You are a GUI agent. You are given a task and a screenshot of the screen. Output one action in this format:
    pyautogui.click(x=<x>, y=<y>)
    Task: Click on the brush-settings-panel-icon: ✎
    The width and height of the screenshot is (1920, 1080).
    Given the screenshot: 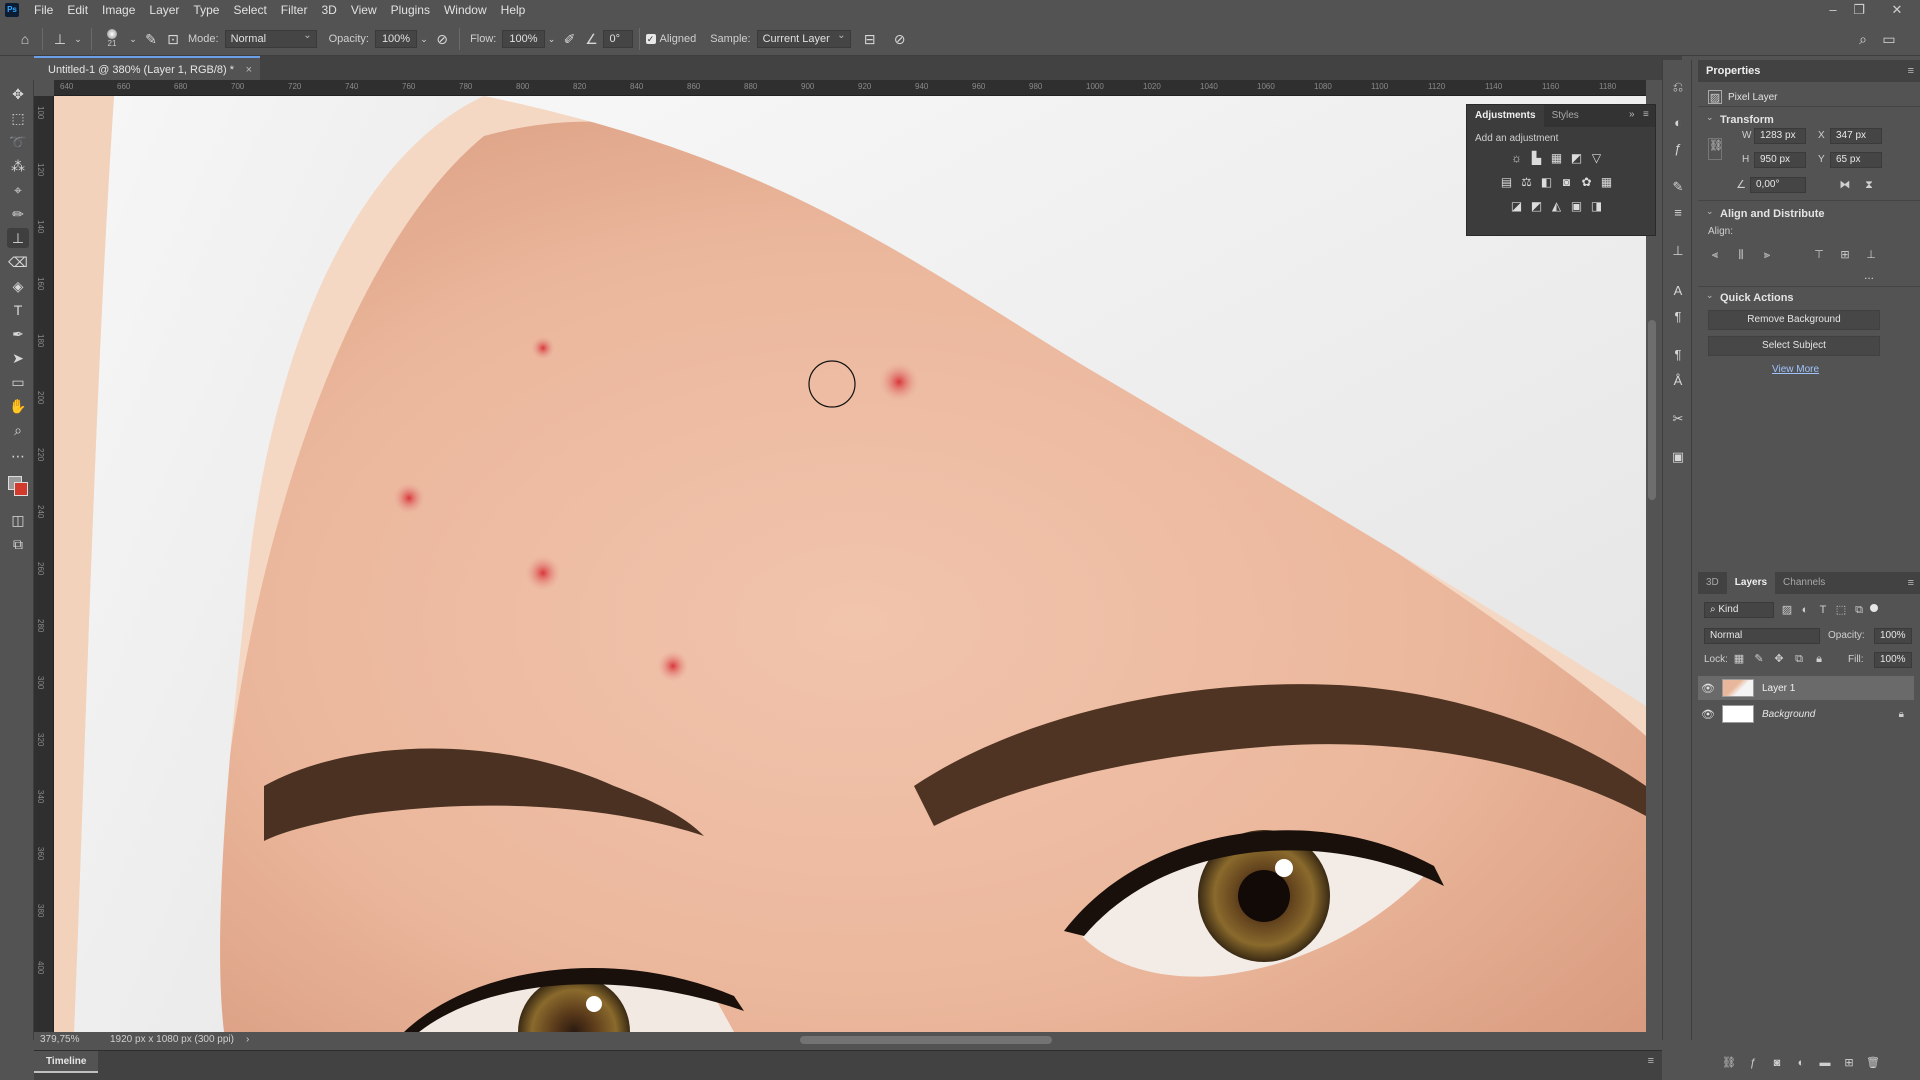 What is the action you would take?
    pyautogui.click(x=1678, y=187)
    